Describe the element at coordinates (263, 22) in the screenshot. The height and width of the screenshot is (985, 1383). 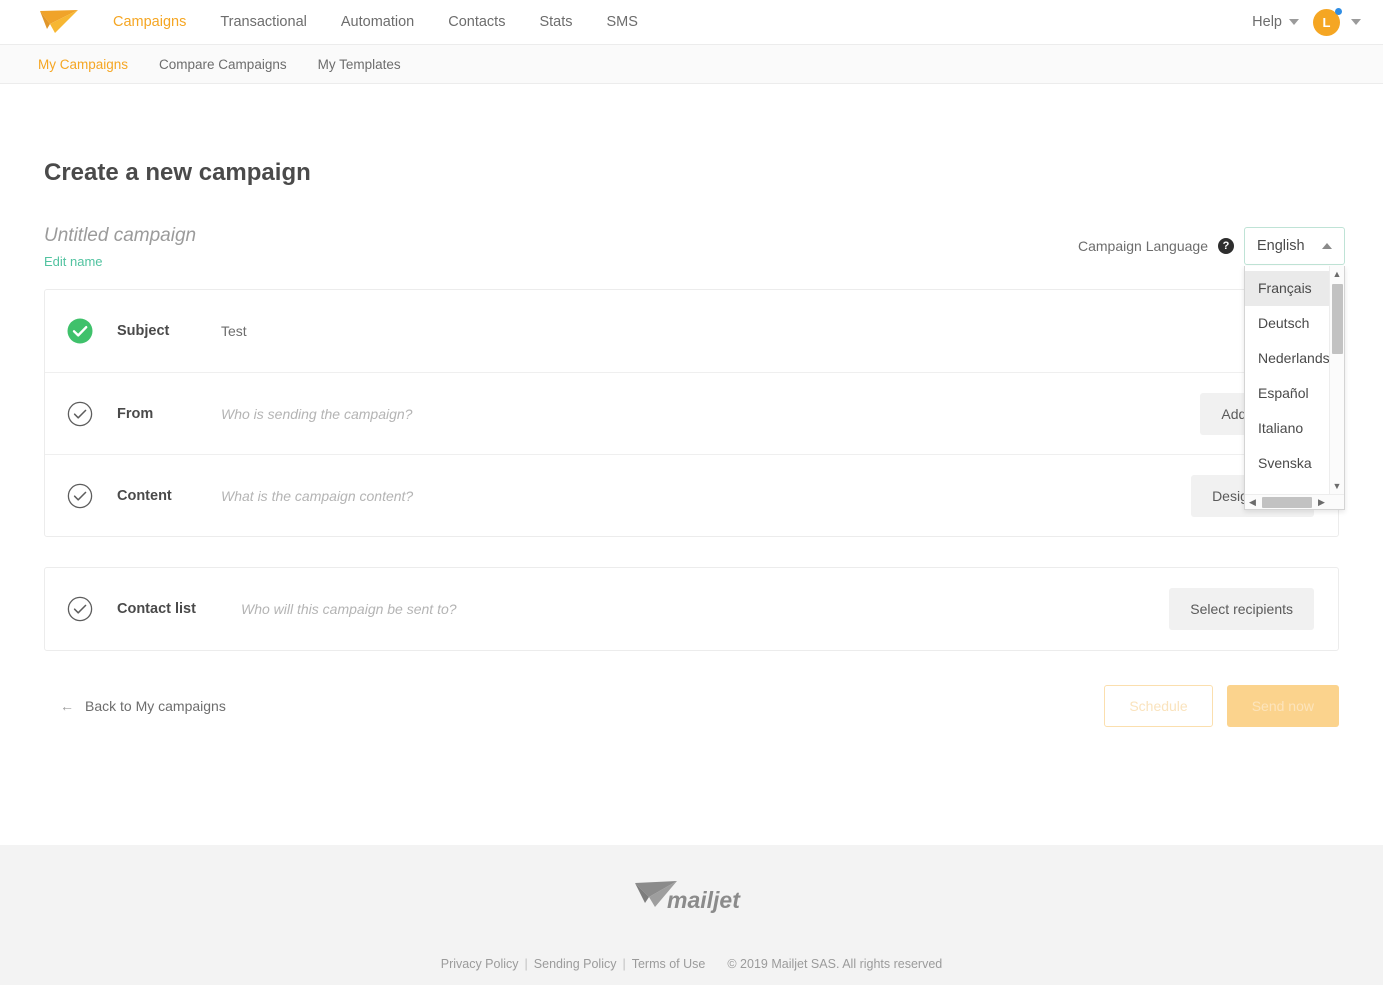
I see `nav-item-transactional: Transactional` at that location.